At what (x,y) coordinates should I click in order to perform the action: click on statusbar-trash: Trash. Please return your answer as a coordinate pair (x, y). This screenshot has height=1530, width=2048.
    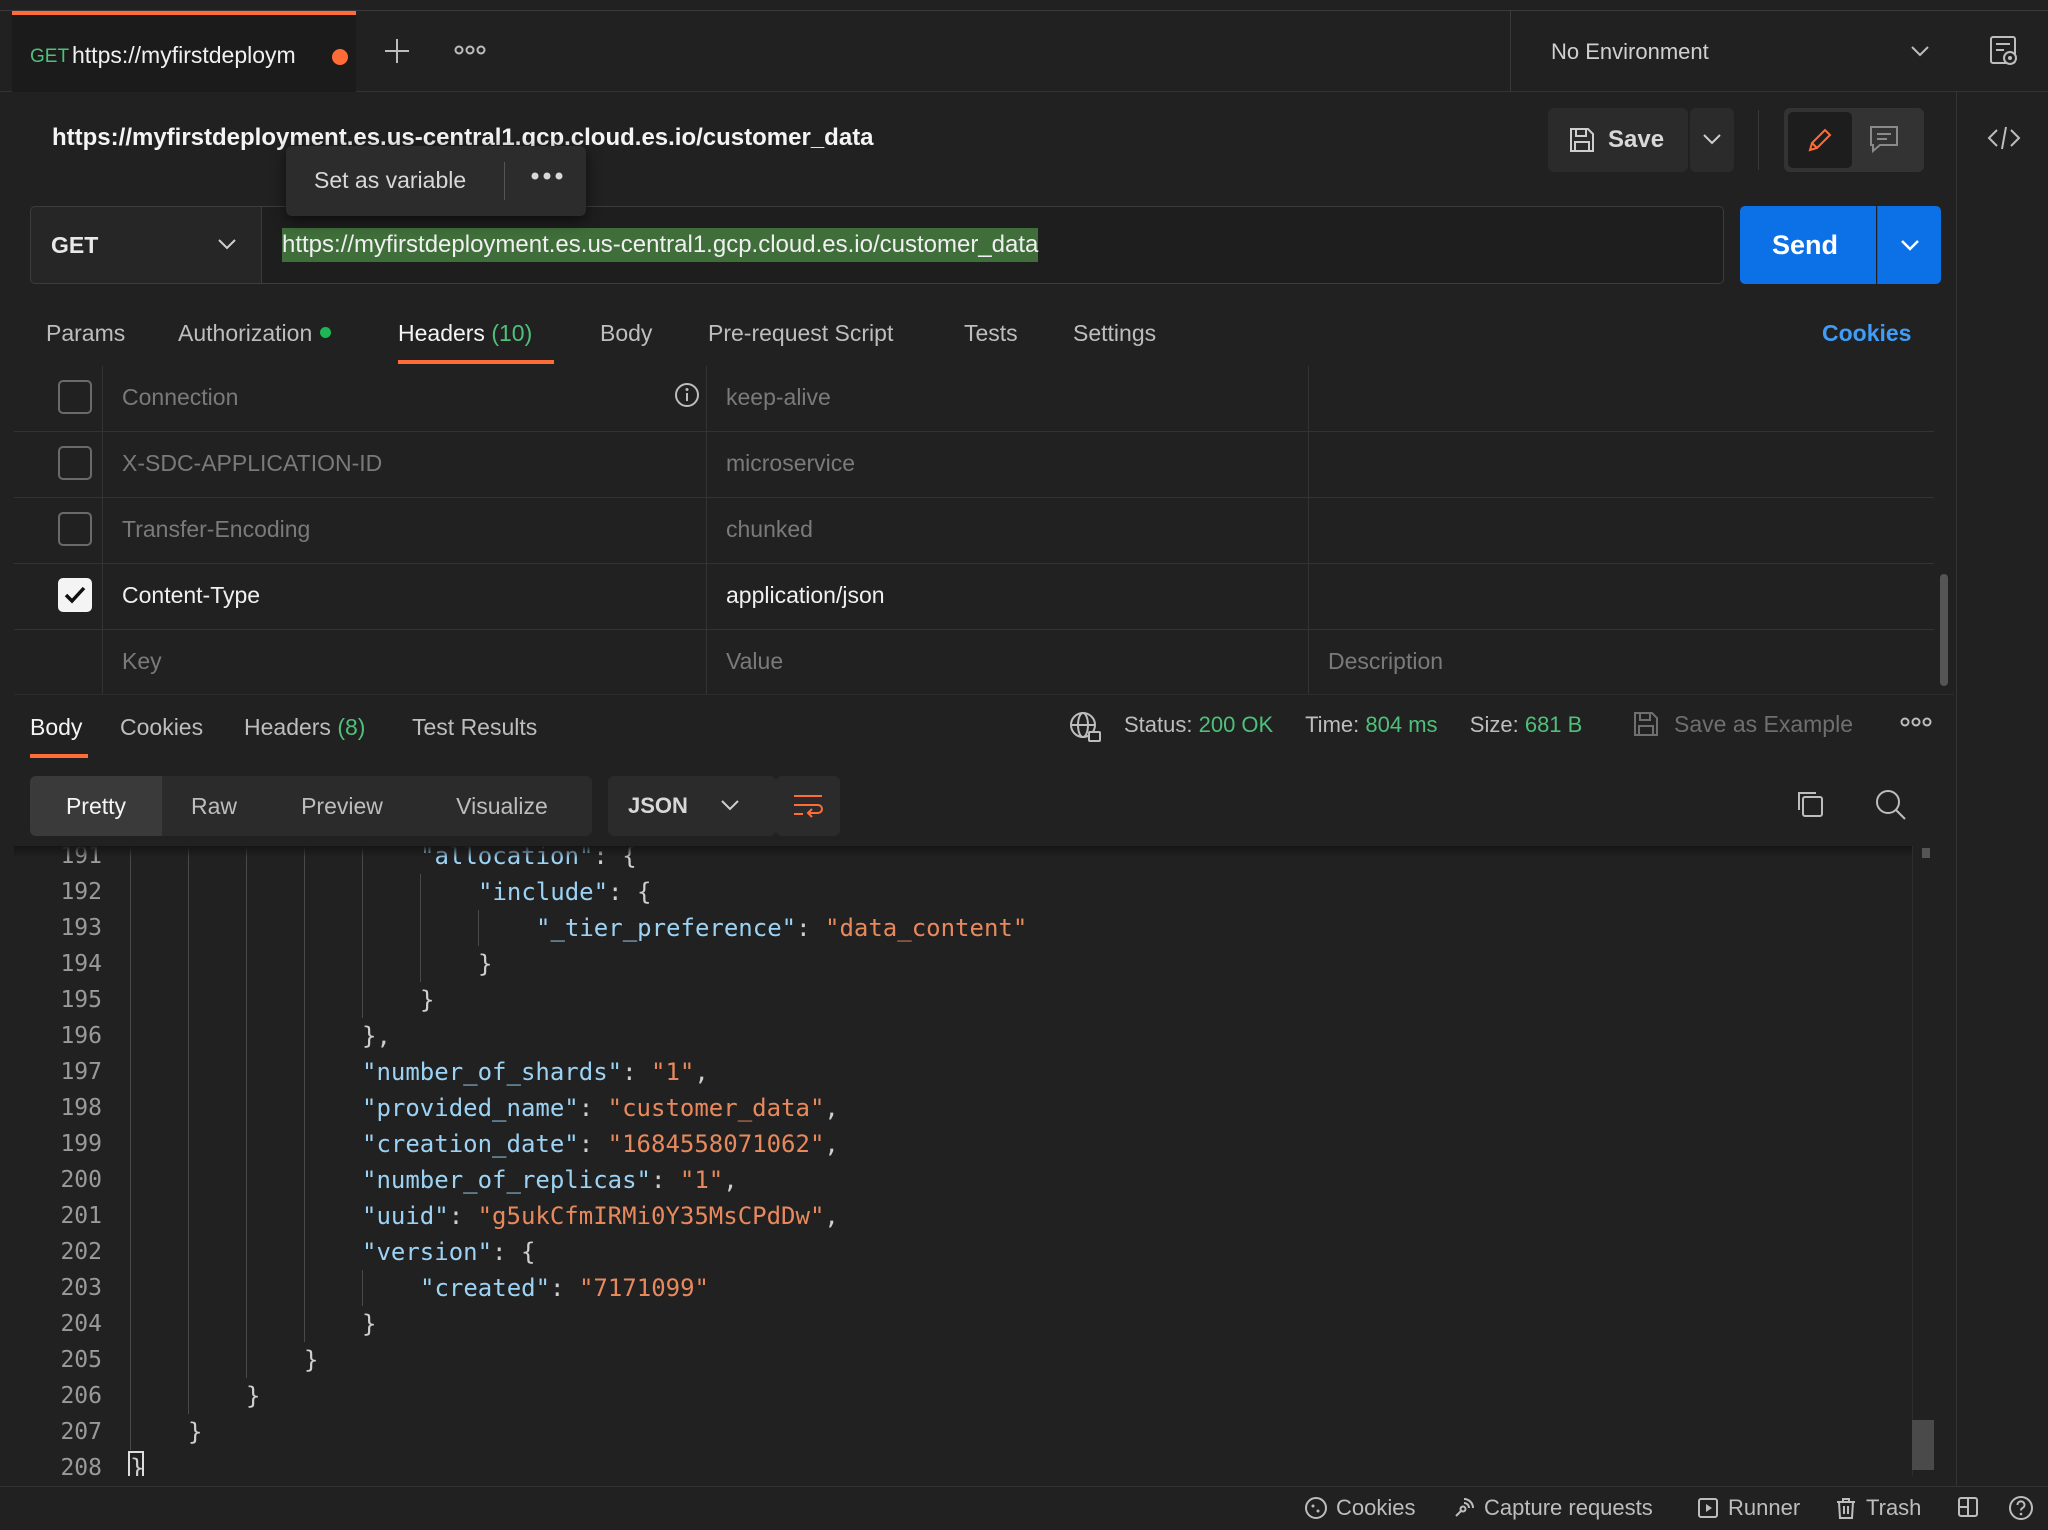
    Looking at the image, I should click on (1877, 1508).